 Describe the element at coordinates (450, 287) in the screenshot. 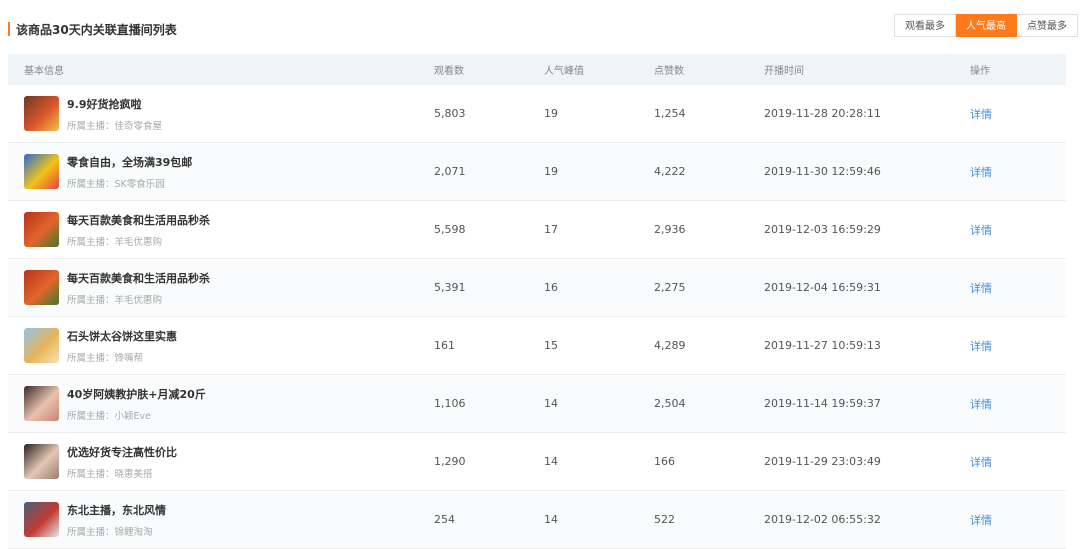

I see `views-cell: 5,391` at that location.